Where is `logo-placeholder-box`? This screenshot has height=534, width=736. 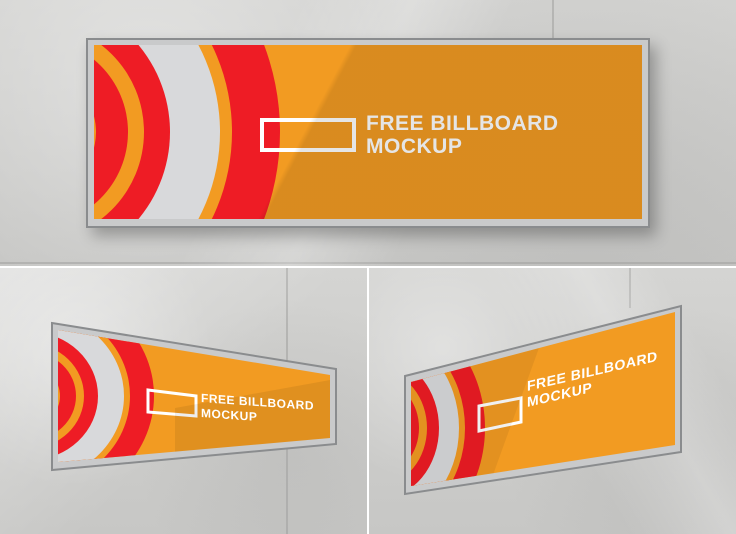 logo-placeholder-box is located at coordinates (308, 135).